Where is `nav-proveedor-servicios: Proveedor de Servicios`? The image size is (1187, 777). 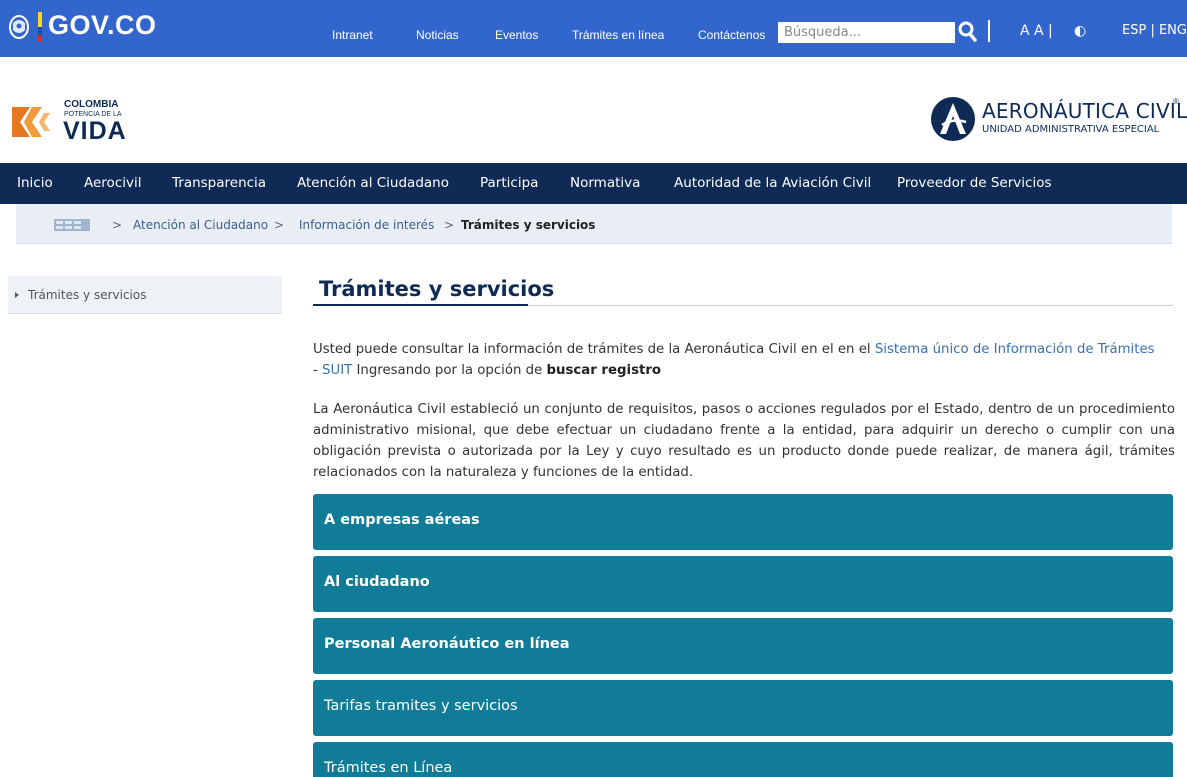 nav-proveedor-servicios: Proveedor de Servicios is located at coordinates (974, 183).